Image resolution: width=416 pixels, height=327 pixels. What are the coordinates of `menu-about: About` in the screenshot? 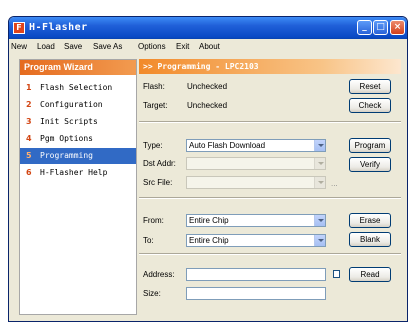 It's located at (209, 47).